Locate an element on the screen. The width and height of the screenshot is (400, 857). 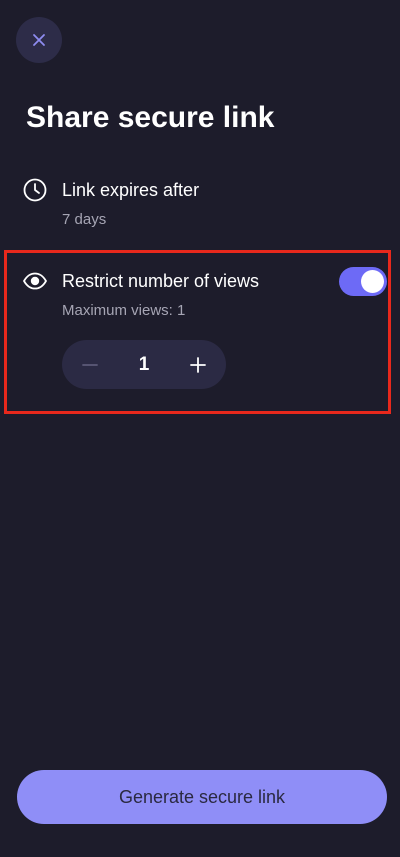
close-icon is located at coordinates (39, 40).